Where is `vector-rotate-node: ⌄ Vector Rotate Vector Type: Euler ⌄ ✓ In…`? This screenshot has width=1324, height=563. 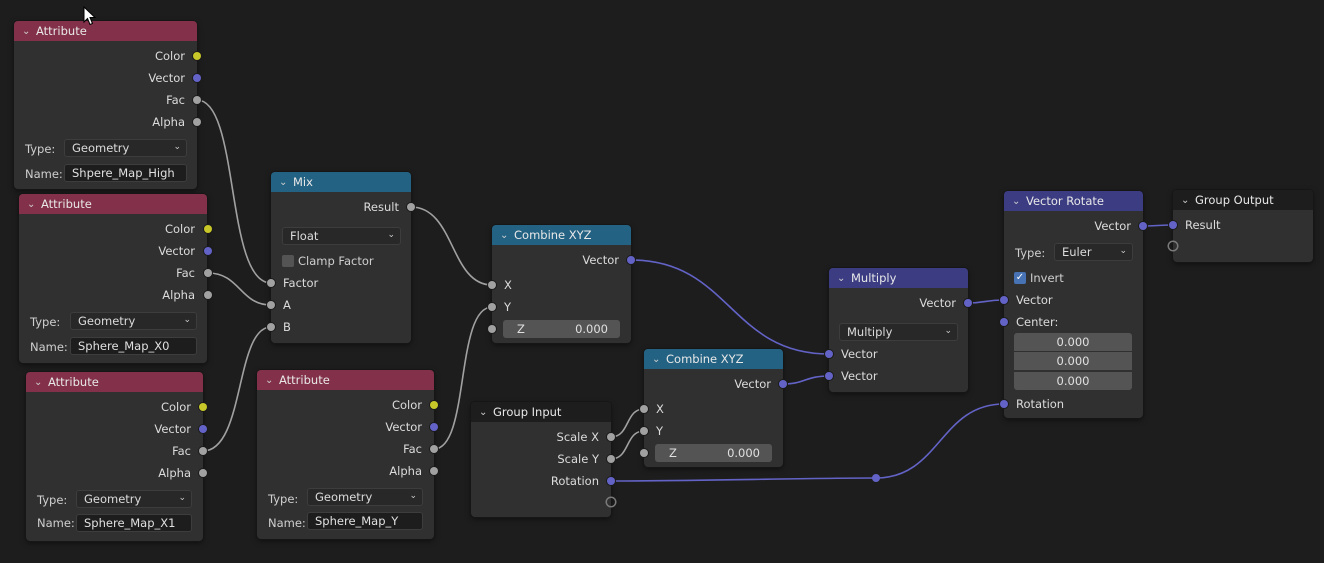 vector-rotate-node: ⌄ Vector Rotate Vector Type: Euler ⌄ ✓ In… is located at coordinates (1073, 304).